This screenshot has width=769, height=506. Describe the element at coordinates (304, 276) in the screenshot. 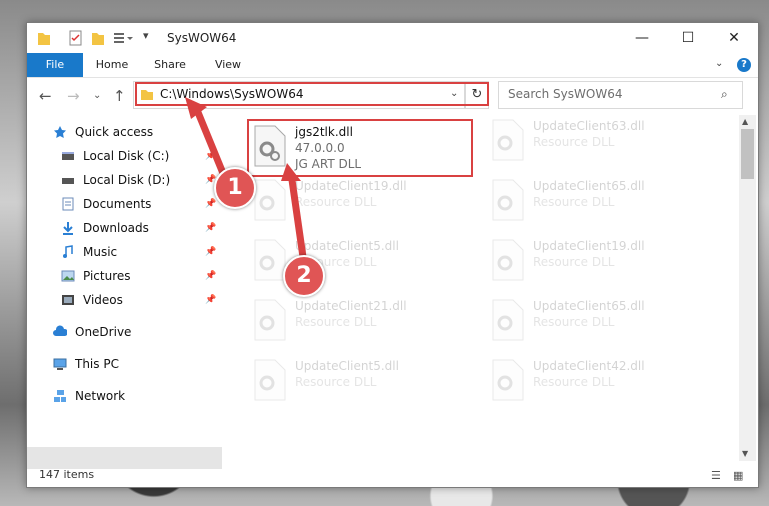

I see `step-2-badge: 2` at that location.